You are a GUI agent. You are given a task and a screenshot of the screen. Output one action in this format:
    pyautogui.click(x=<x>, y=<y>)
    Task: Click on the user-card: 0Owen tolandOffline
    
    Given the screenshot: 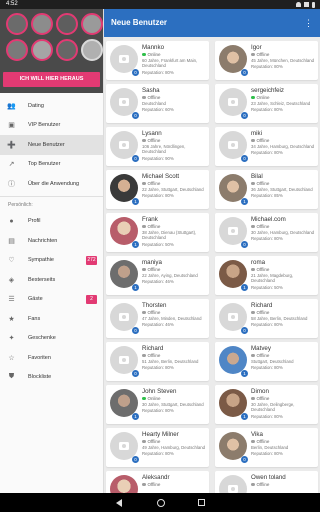 What is the action you would take?
    pyautogui.click(x=266, y=482)
    